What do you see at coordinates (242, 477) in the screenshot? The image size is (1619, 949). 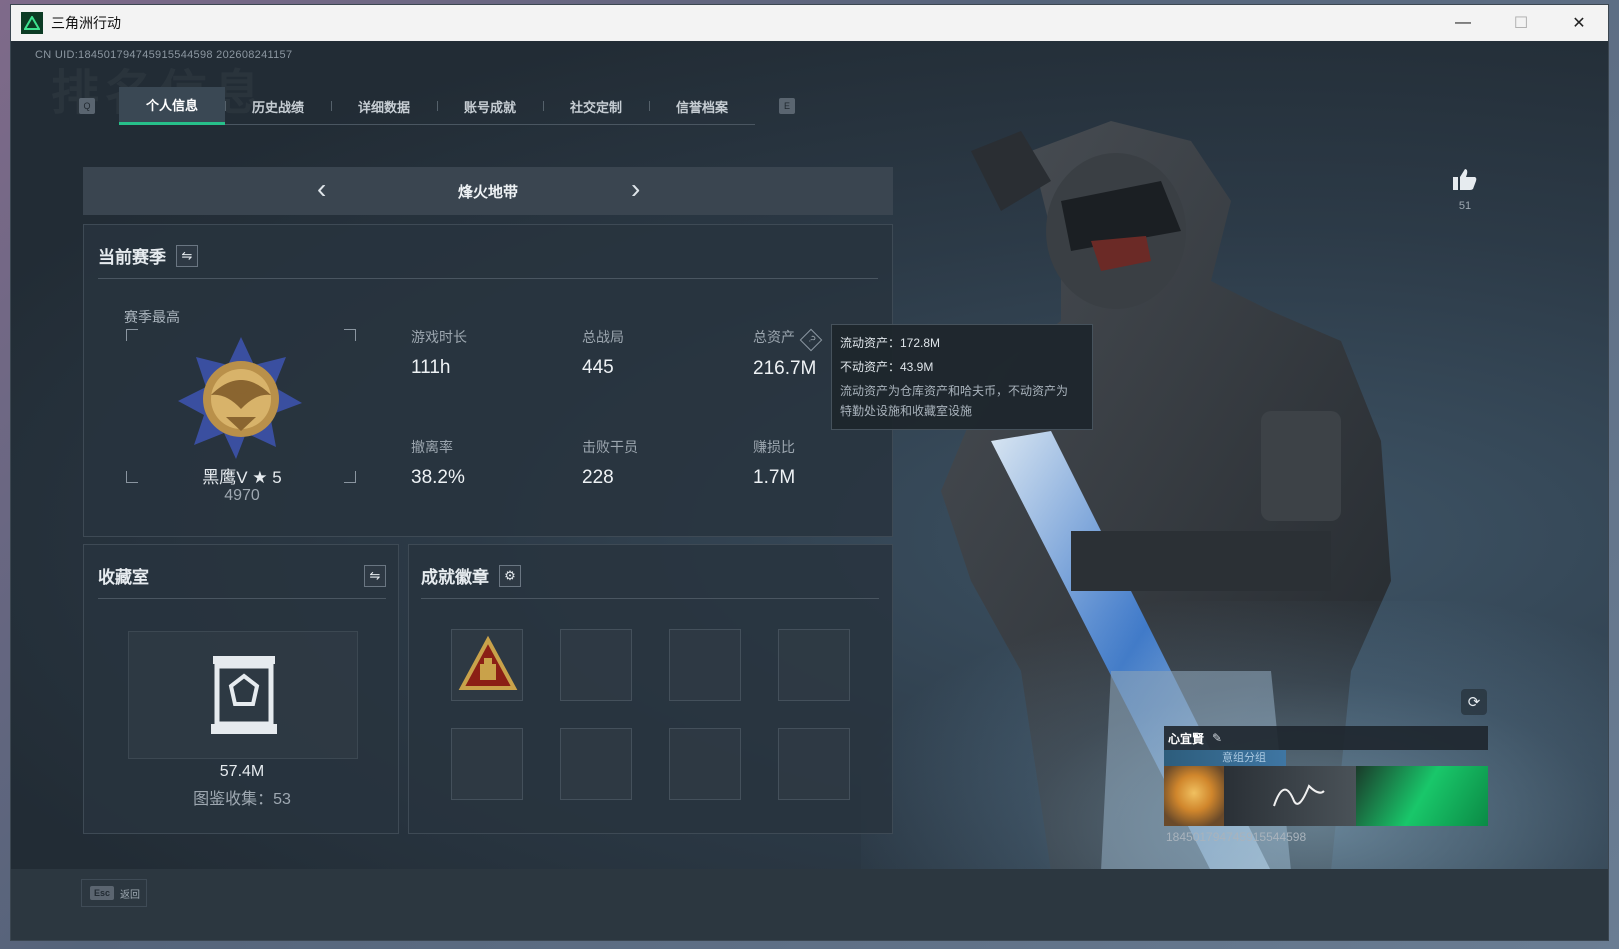 I see `rank-name: 黑鹰V ★ 5` at bounding box center [242, 477].